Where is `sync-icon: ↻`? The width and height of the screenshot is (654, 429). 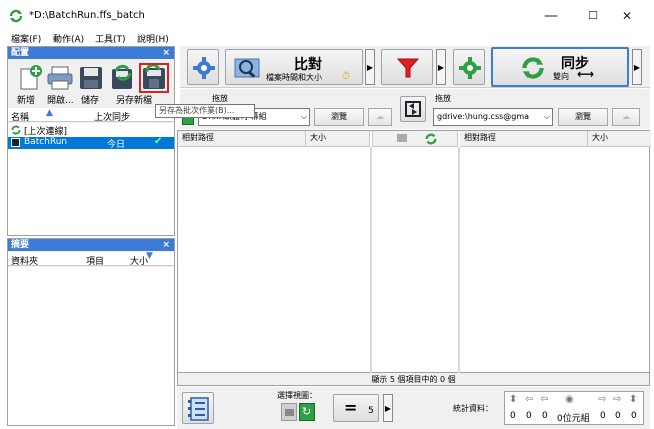
sync-icon: ↻ is located at coordinates (307, 411).